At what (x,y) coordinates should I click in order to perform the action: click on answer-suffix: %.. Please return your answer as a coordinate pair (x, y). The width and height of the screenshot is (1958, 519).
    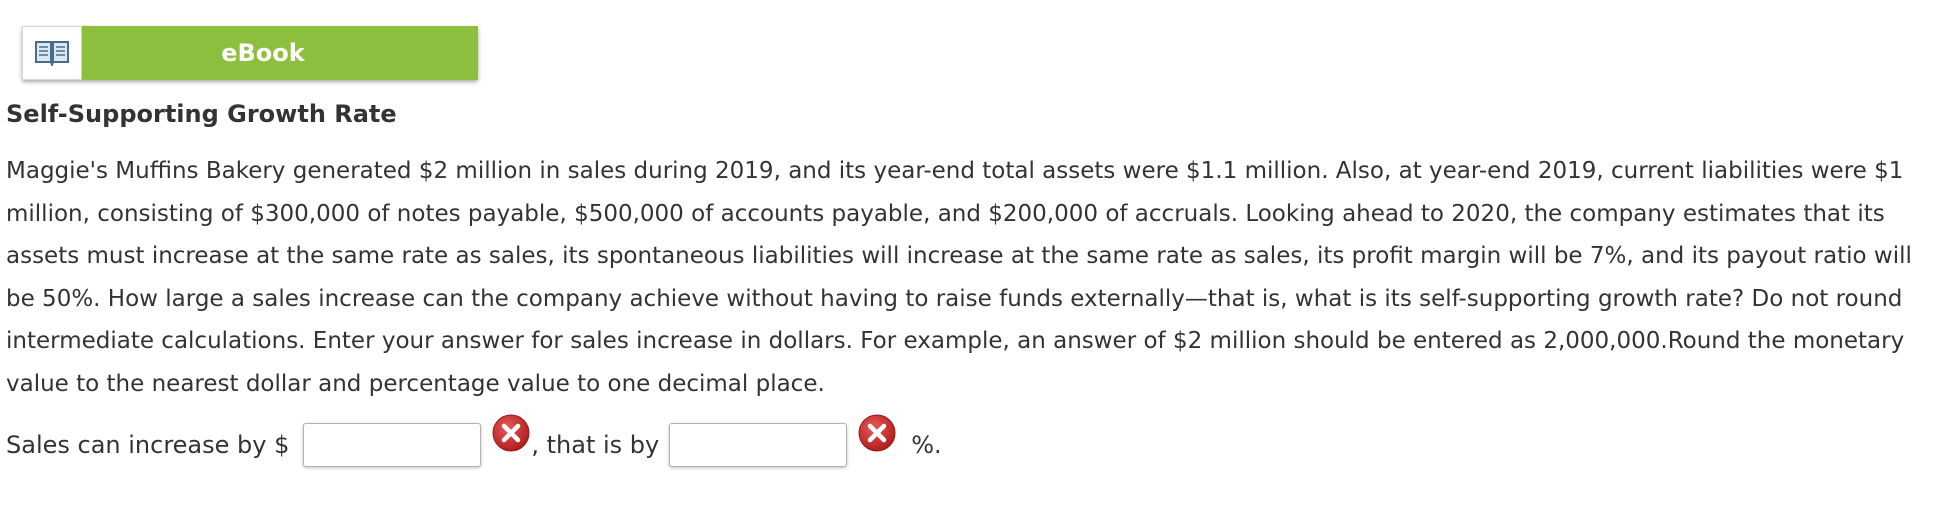
    Looking at the image, I should click on (926, 445).